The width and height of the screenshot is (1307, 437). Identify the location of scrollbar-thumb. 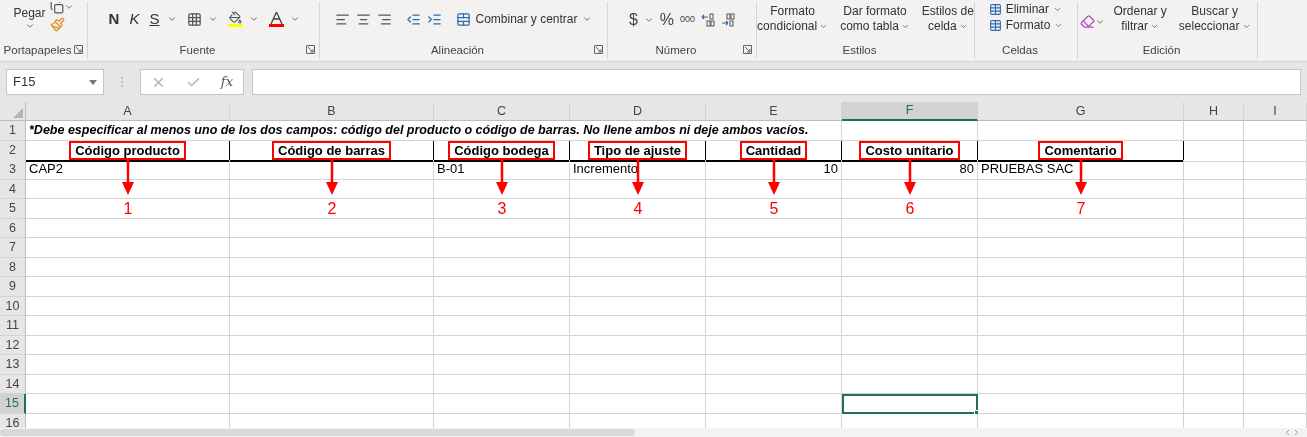
(317, 432).